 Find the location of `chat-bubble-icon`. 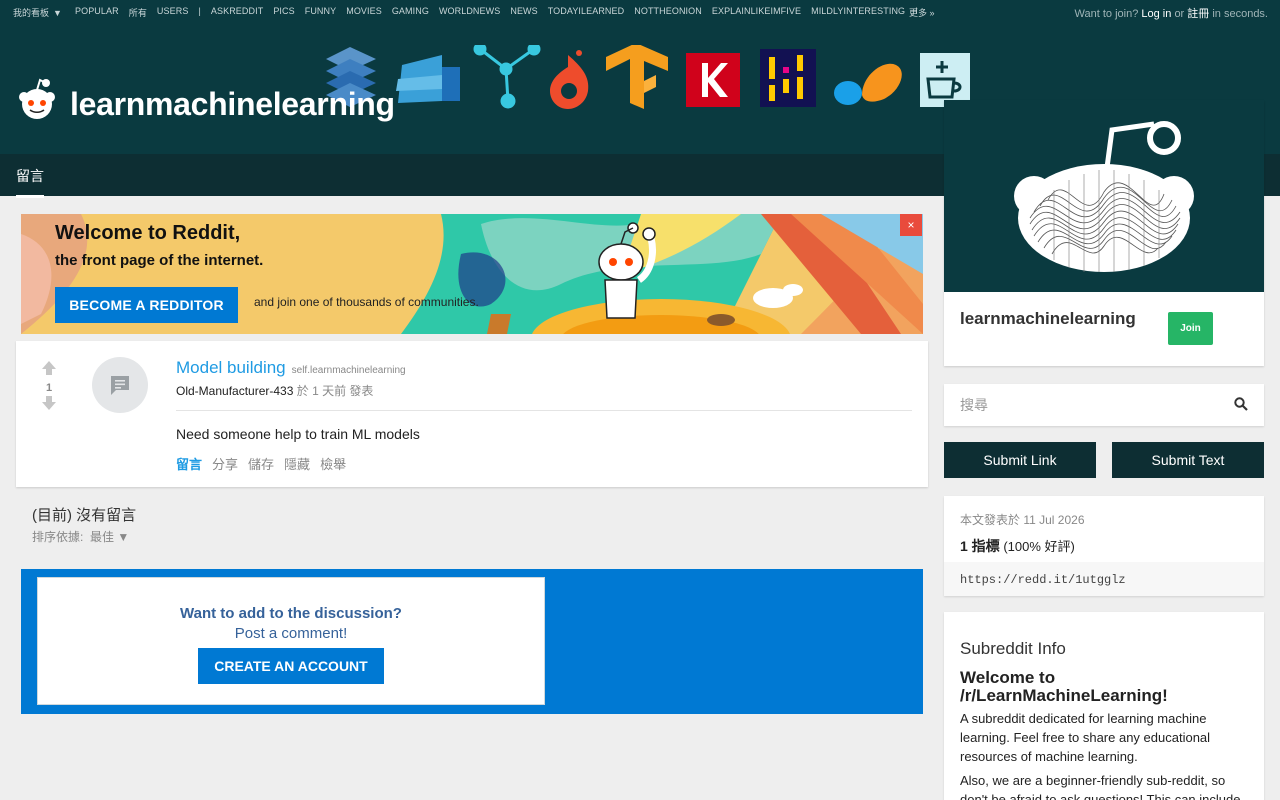

chat-bubble-icon is located at coordinates (120, 385).